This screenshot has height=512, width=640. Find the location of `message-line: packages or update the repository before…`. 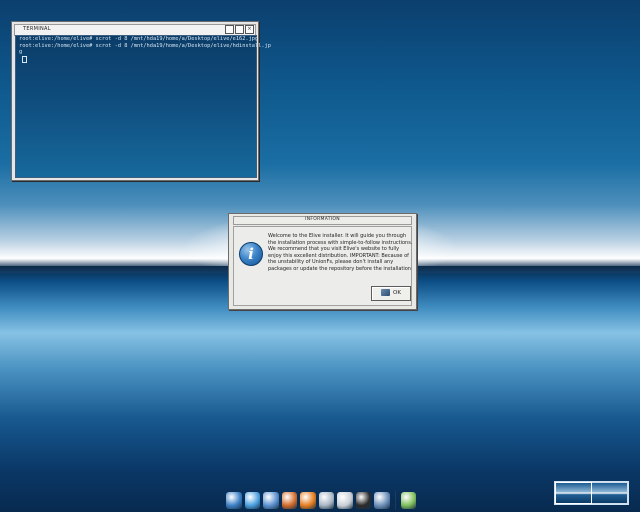

message-line: packages or update the repository before… is located at coordinates (339, 268).